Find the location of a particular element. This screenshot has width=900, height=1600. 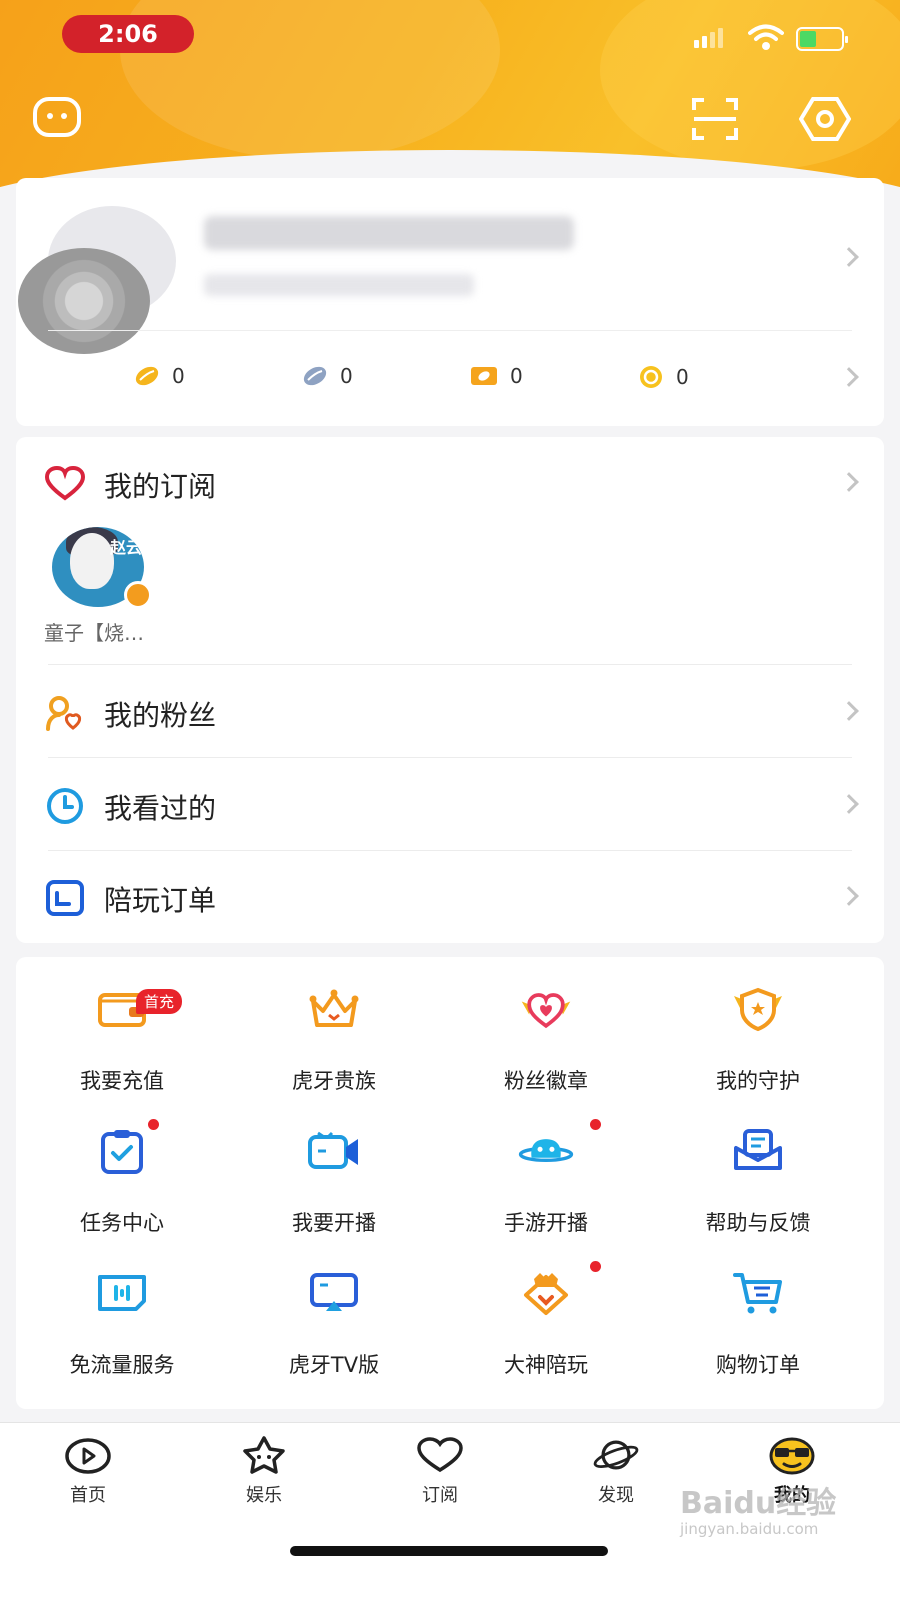

grid-recharge: 首充 我要充值 is located at coordinates (122, 1033).